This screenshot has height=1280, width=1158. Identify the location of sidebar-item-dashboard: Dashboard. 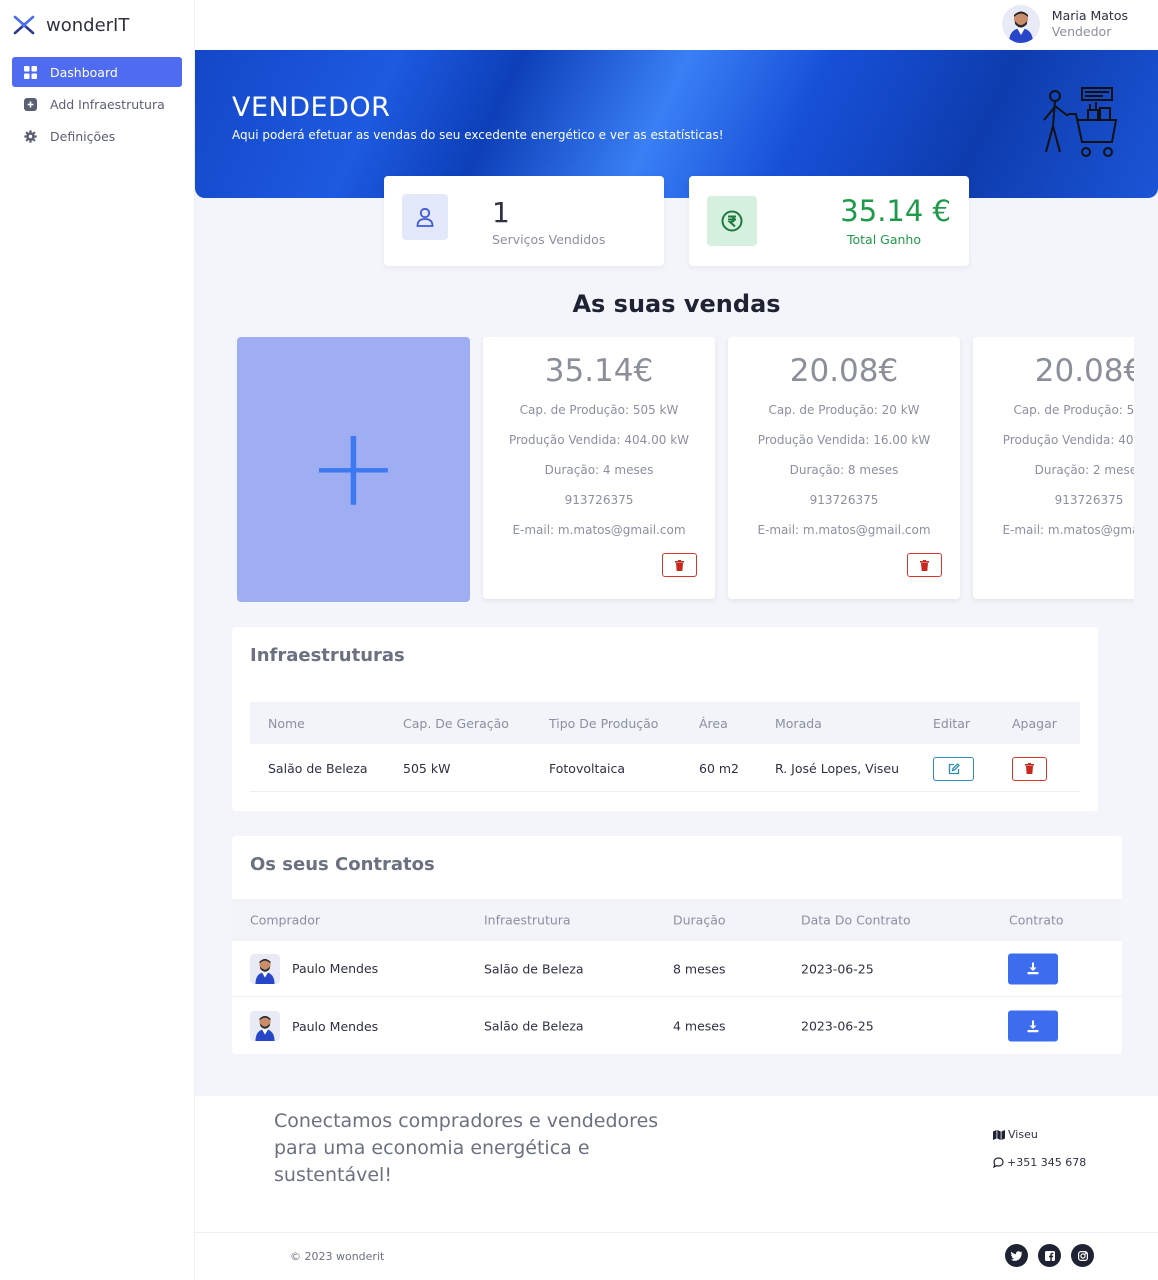
(97, 72).